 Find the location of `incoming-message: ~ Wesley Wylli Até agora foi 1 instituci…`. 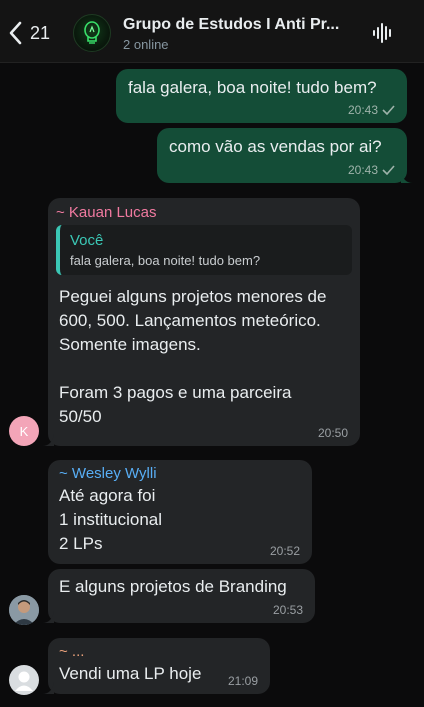

incoming-message: ~ Wesley Wylli Até agora foi 1 instituci… is located at coordinates (180, 512).